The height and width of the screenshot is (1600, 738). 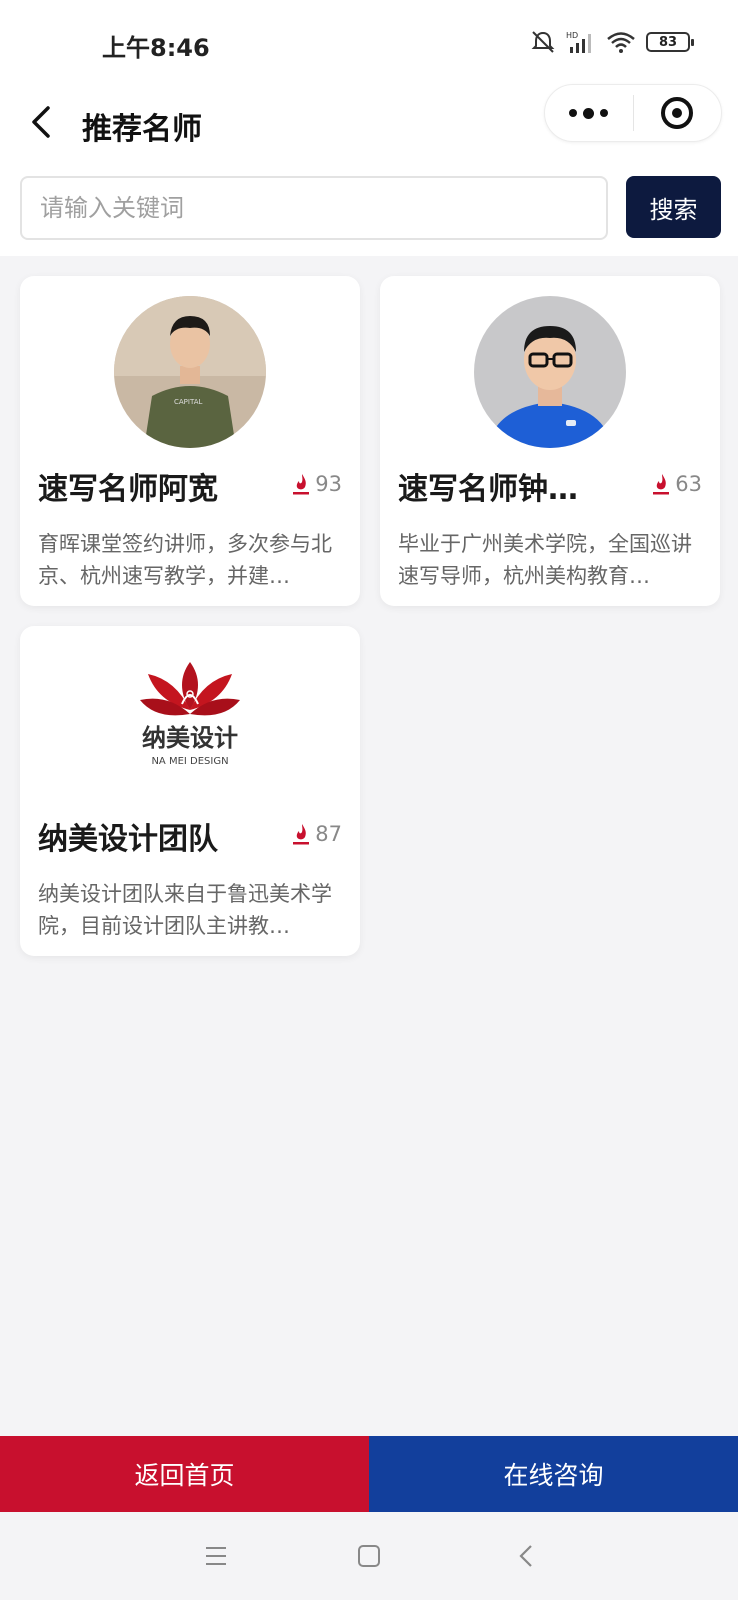 I want to click on status-icons: HD 83, so click(x=612, y=42).